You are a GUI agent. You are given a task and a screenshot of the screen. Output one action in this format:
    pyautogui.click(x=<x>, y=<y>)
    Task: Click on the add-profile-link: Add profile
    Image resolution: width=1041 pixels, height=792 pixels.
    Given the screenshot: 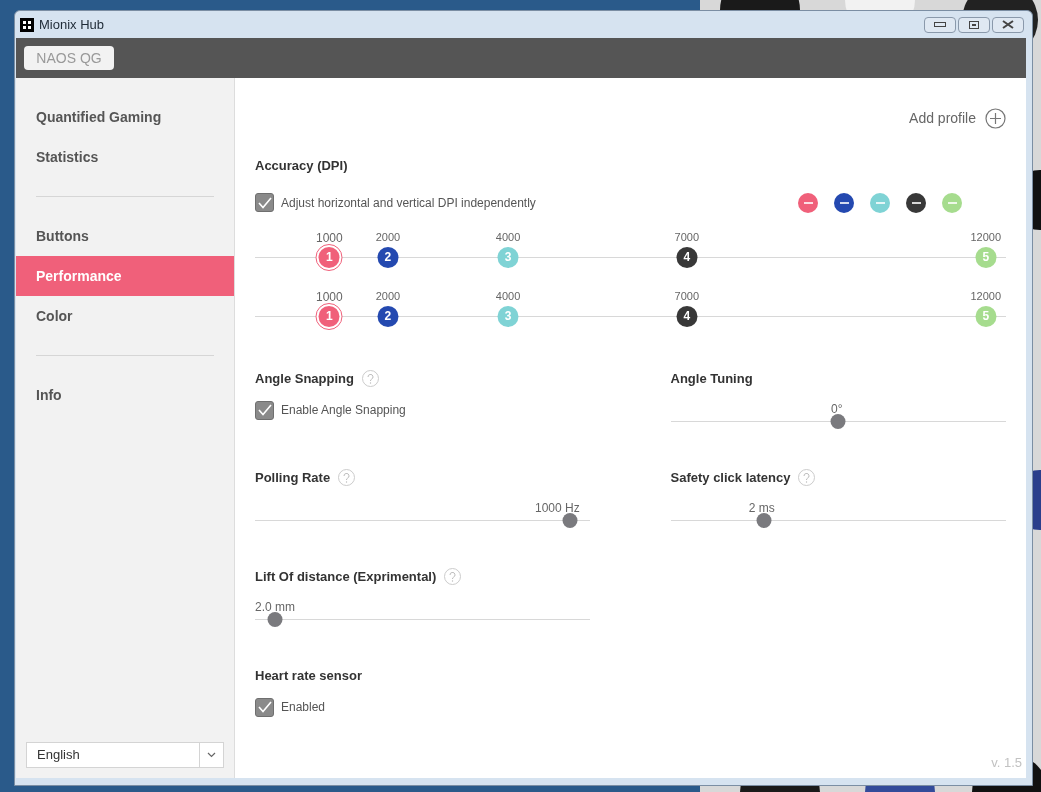 What is the action you would take?
    pyautogui.click(x=942, y=118)
    